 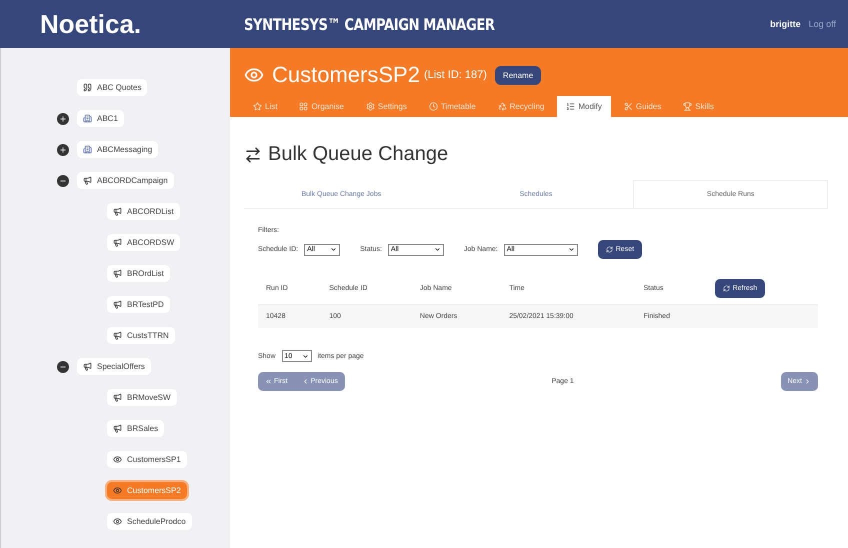 I want to click on tree-item: CustsTTRN, so click(x=141, y=335).